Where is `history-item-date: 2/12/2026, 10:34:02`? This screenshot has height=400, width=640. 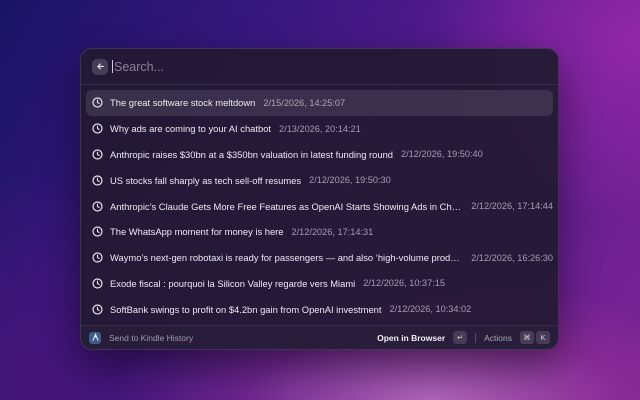 history-item-date: 2/12/2026, 10:34:02 is located at coordinates (430, 309).